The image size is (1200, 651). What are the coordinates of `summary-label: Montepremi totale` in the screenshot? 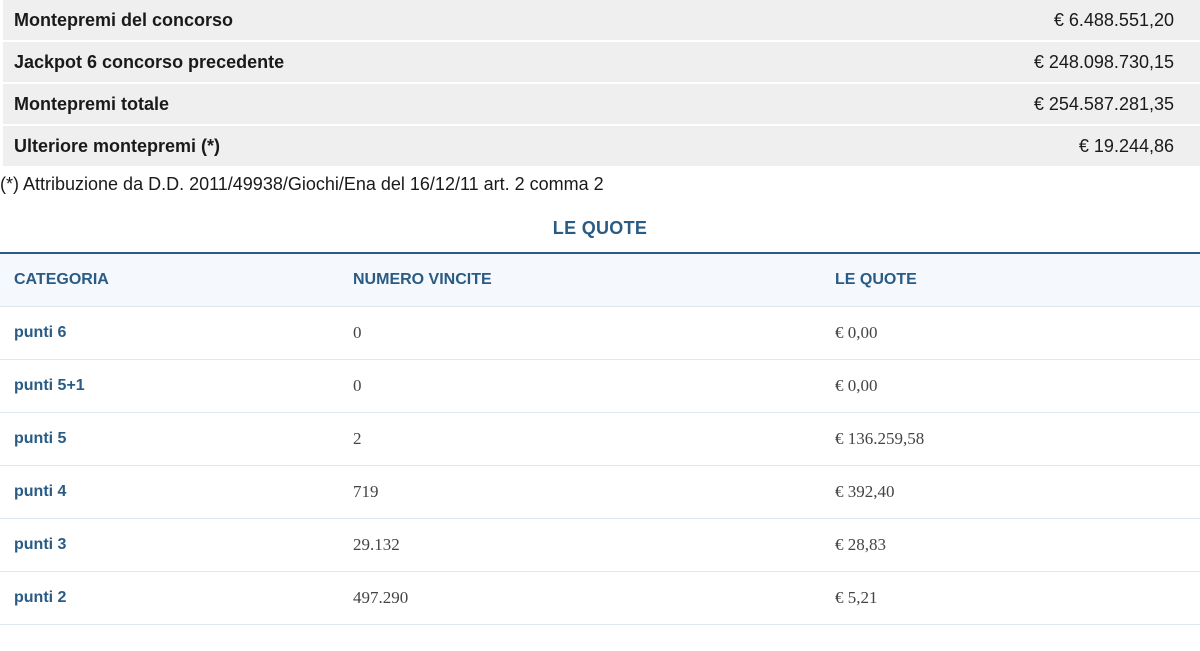 It's located at (92, 103).